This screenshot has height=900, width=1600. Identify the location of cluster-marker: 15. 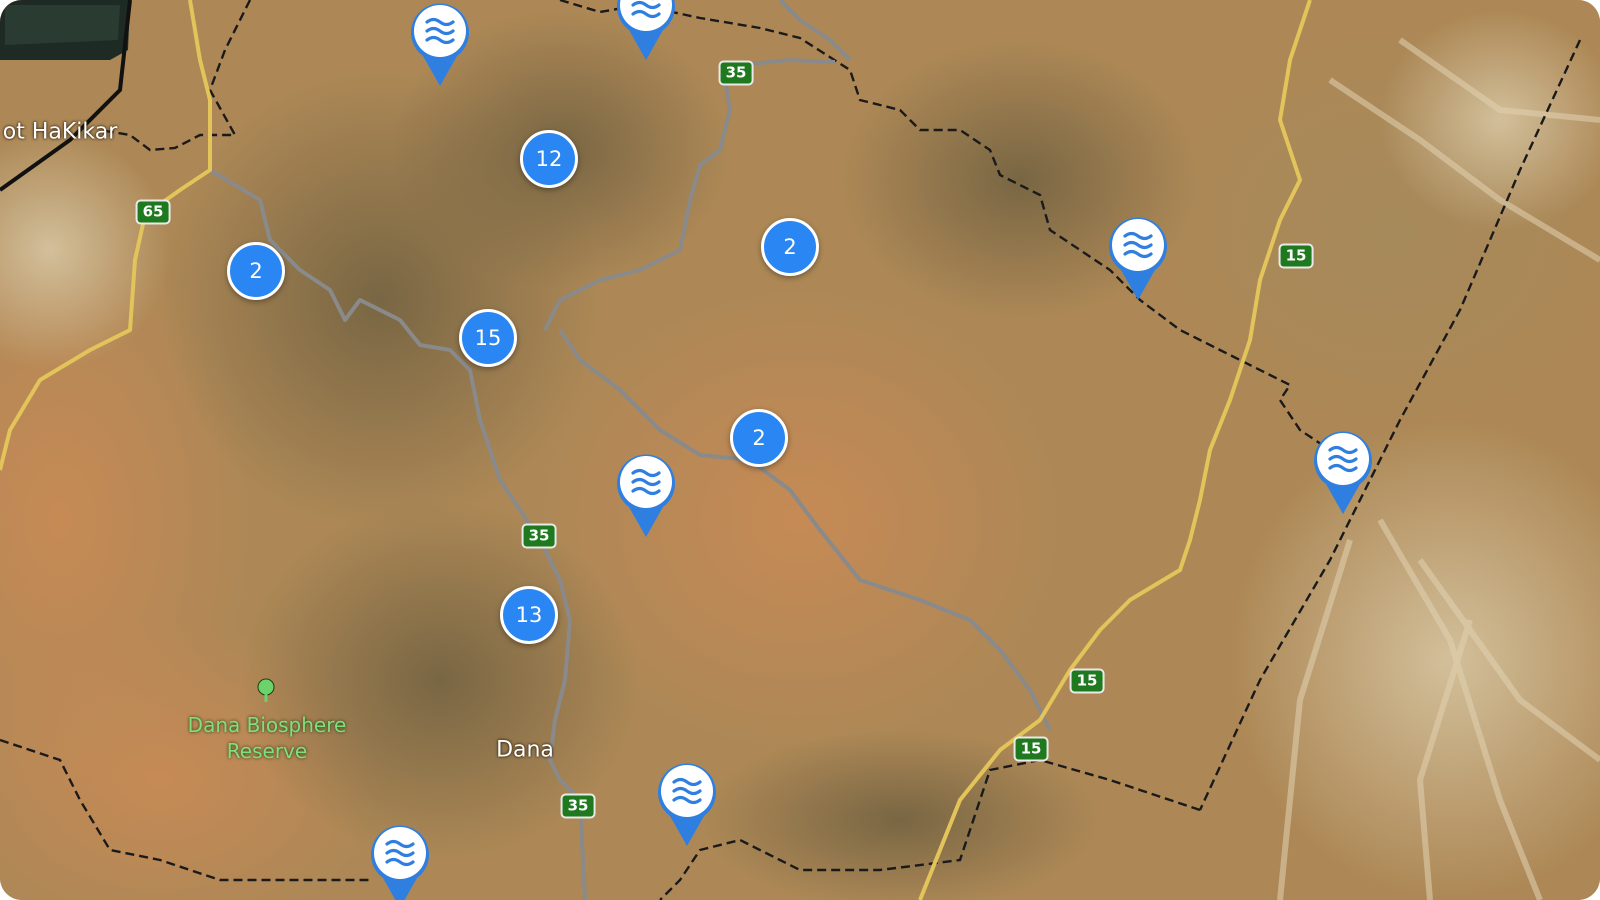
(488, 338).